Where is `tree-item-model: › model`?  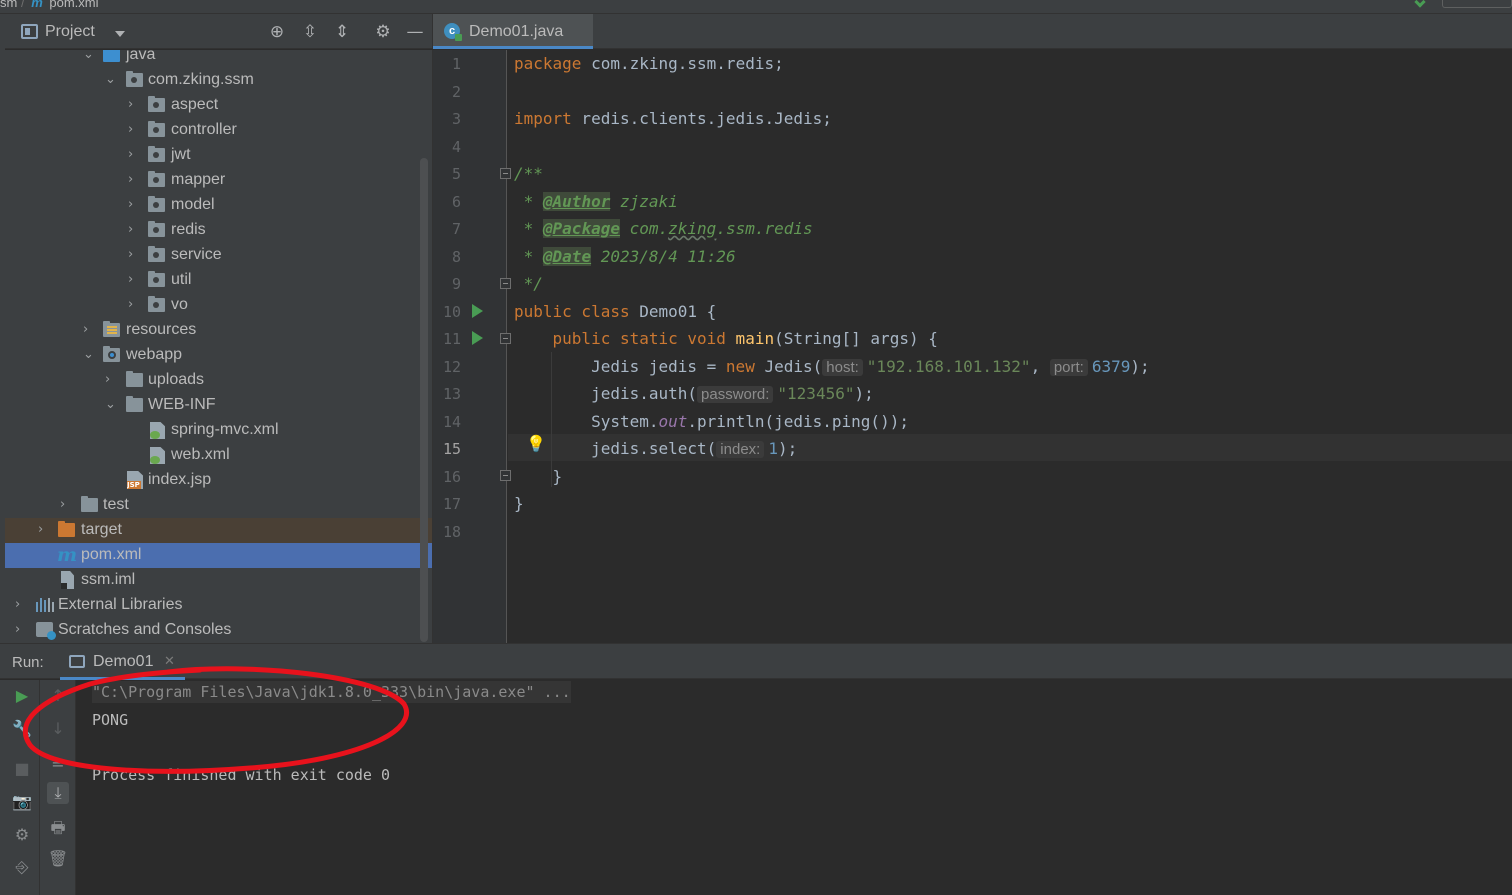
tree-item-model: › model is located at coordinates (218, 205).